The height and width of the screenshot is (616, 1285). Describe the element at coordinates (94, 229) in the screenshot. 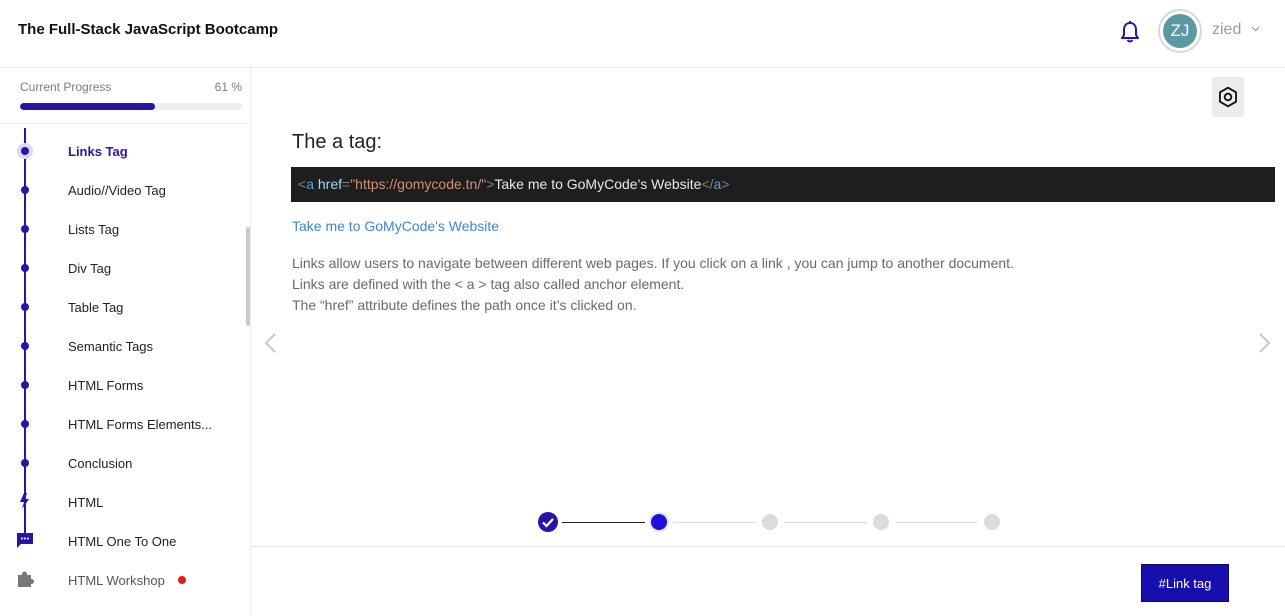

I see `sidebar-item-label: Lists Tag` at that location.